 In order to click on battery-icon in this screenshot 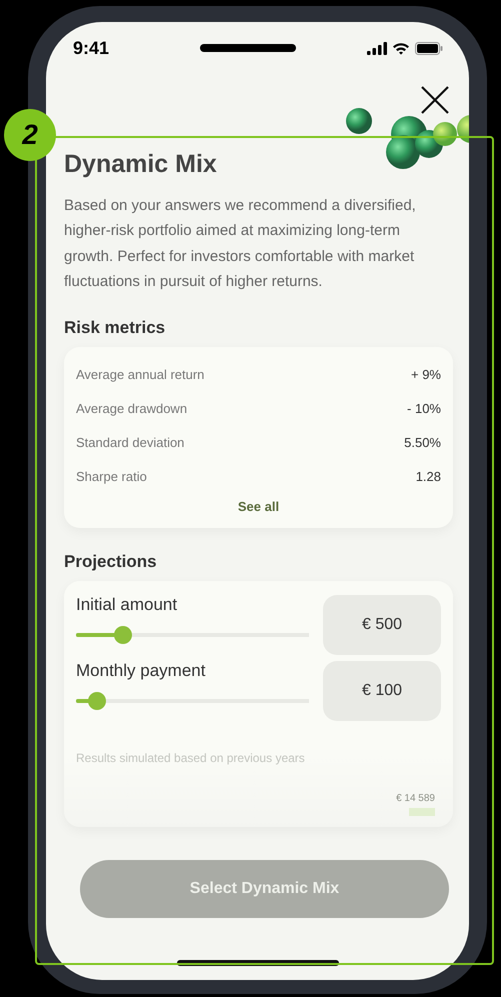, I will do `click(429, 48)`.